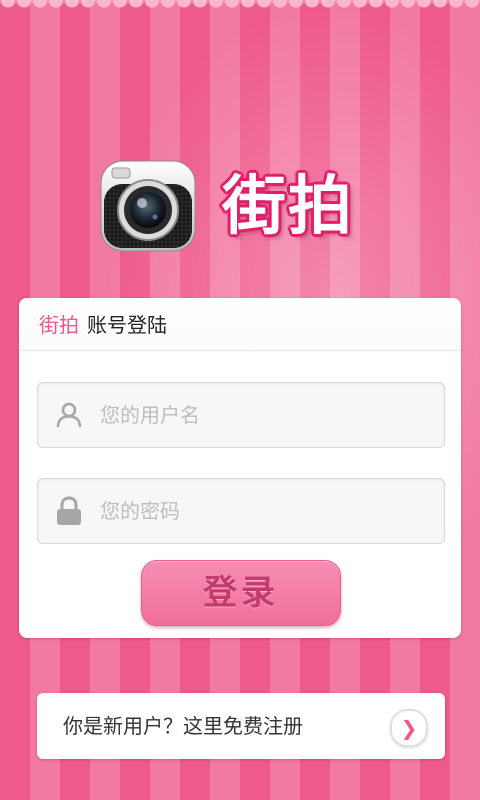 This screenshot has height=800, width=480. What do you see at coordinates (59, 325) in the screenshot?
I see `login-title-brand: 街拍` at bounding box center [59, 325].